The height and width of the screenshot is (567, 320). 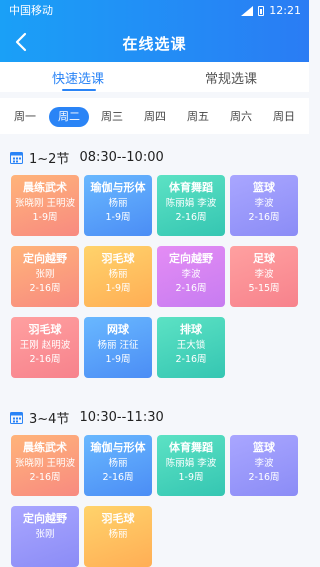 I want to click on status-bar: 中国移动 12:21, so click(x=154, y=11).